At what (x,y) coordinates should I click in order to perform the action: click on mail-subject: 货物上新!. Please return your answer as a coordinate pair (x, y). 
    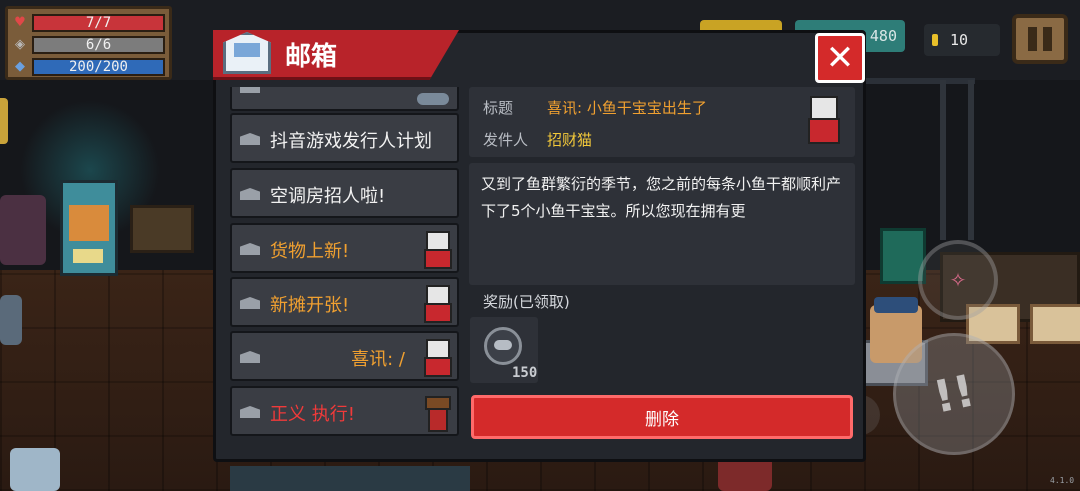
    Looking at the image, I should click on (310, 251).